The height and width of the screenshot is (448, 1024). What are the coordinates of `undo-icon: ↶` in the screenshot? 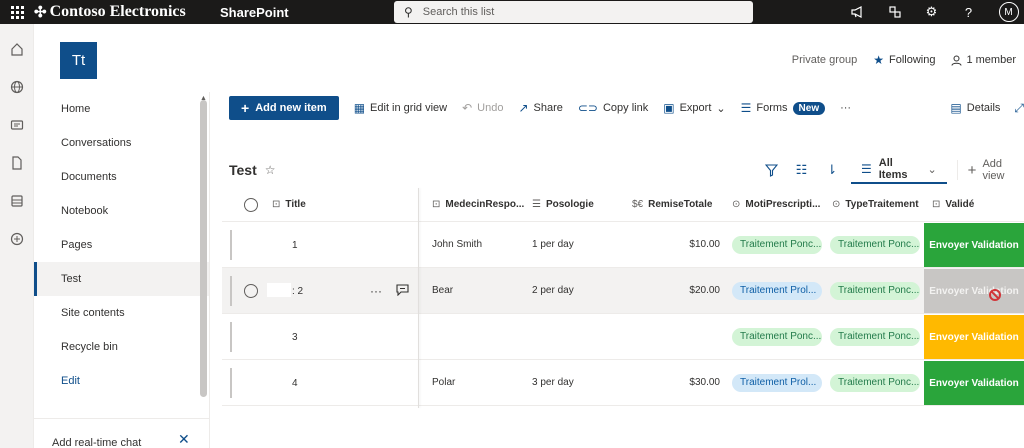 It's located at (467, 108).